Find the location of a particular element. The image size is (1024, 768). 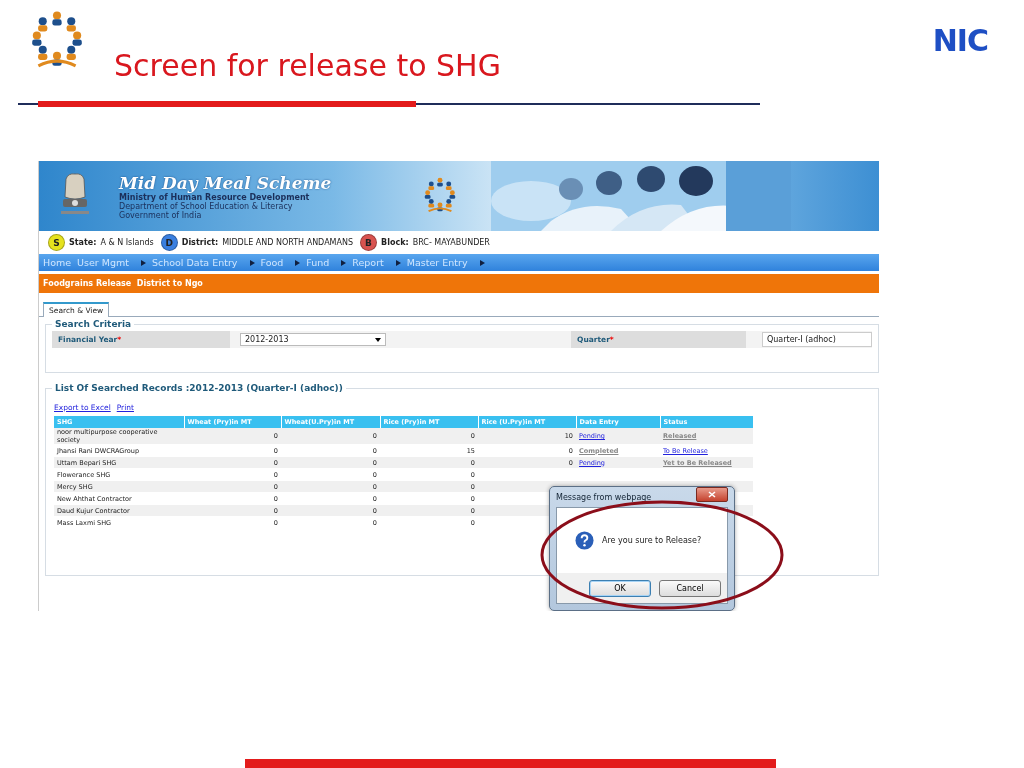

dialog-button: OK is located at coordinates (620, 588).